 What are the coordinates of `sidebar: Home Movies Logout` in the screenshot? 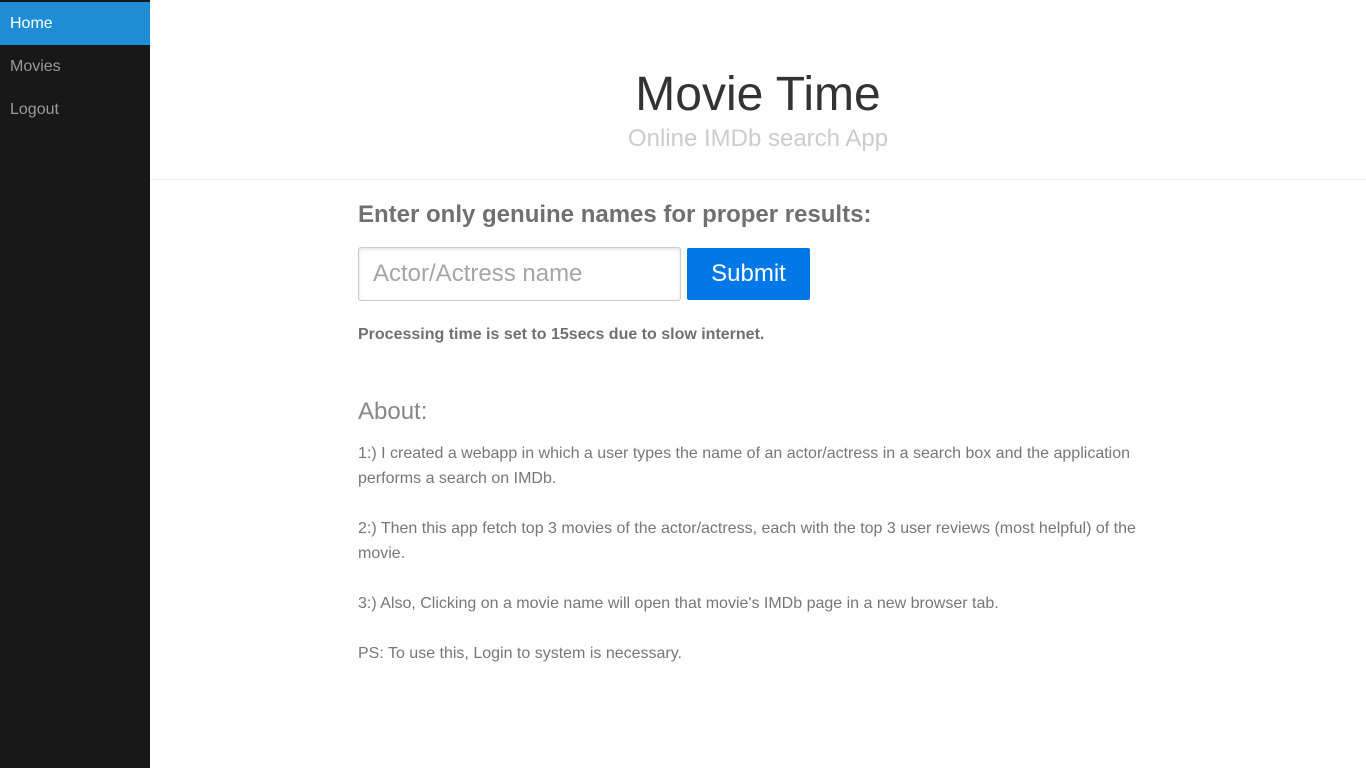 It's located at (75, 384).